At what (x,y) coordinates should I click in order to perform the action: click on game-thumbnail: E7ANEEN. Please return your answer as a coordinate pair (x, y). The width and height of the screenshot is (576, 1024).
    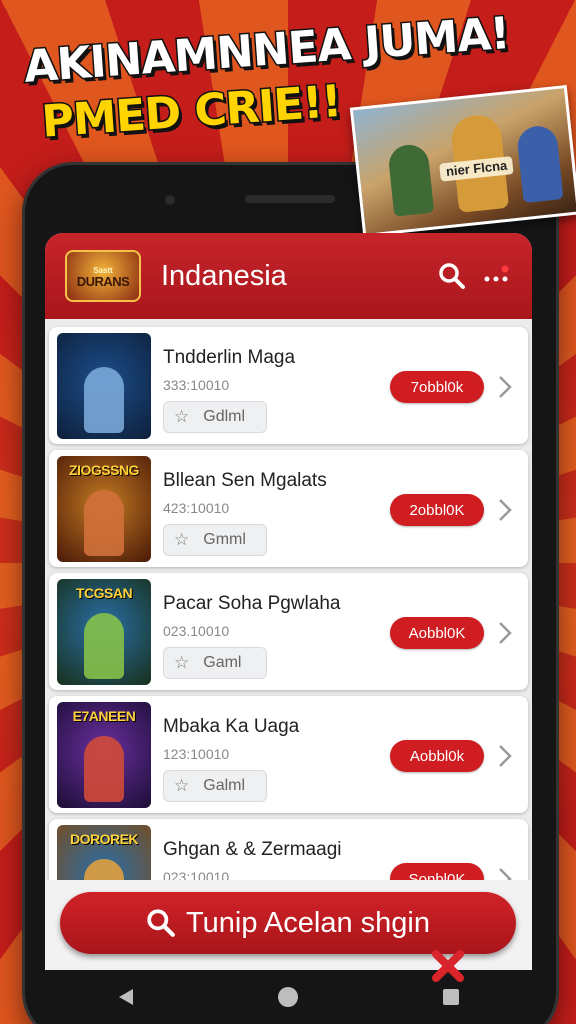
    Looking at the image, I should click on (104, 754).